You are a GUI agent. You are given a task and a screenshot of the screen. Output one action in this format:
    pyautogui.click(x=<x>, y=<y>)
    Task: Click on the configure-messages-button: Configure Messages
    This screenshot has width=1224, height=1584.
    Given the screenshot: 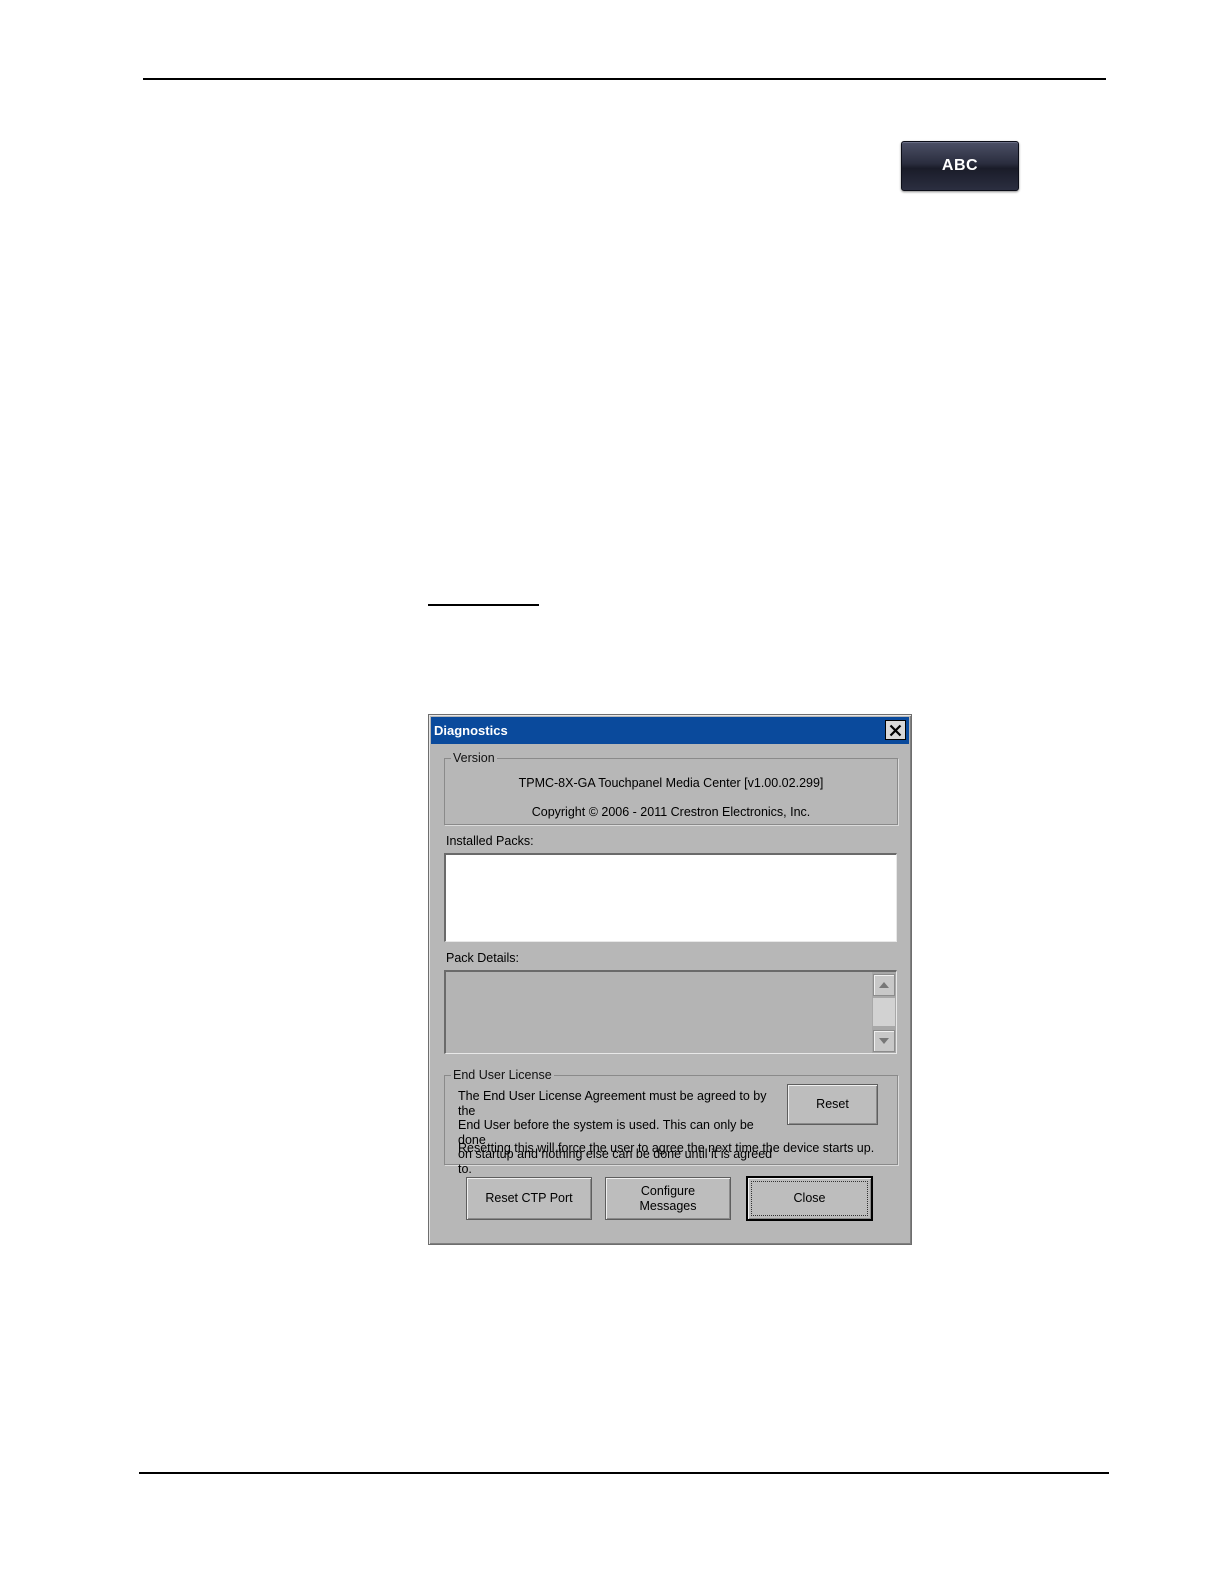 What is the action you would take?
    pyautogui.click(x=668, y=1198)
    